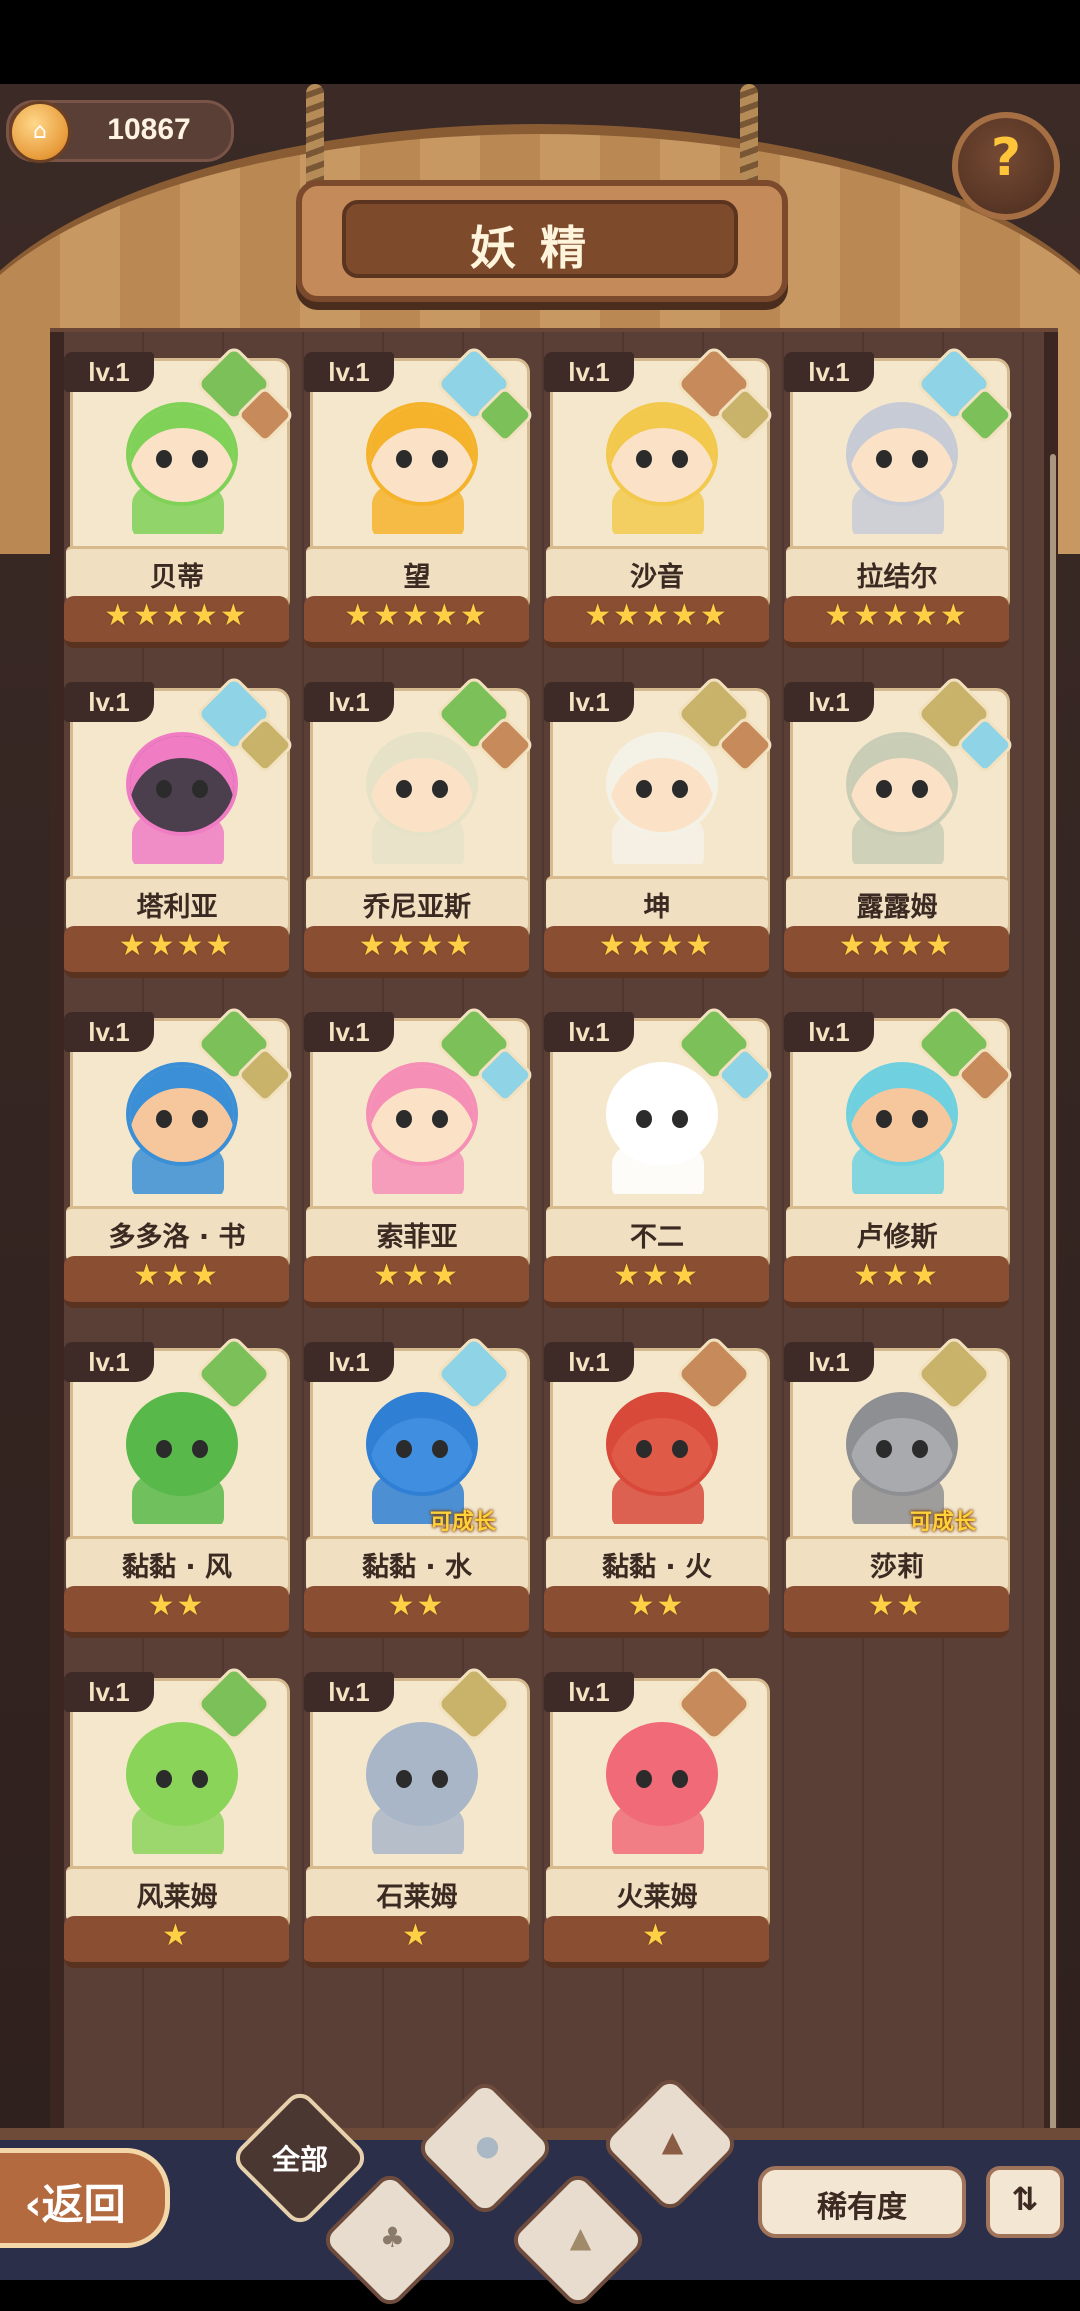  Describe the element at coordinates (897, 1567) in the screenshot. I see `fairy-name: 莎莉` at that location.